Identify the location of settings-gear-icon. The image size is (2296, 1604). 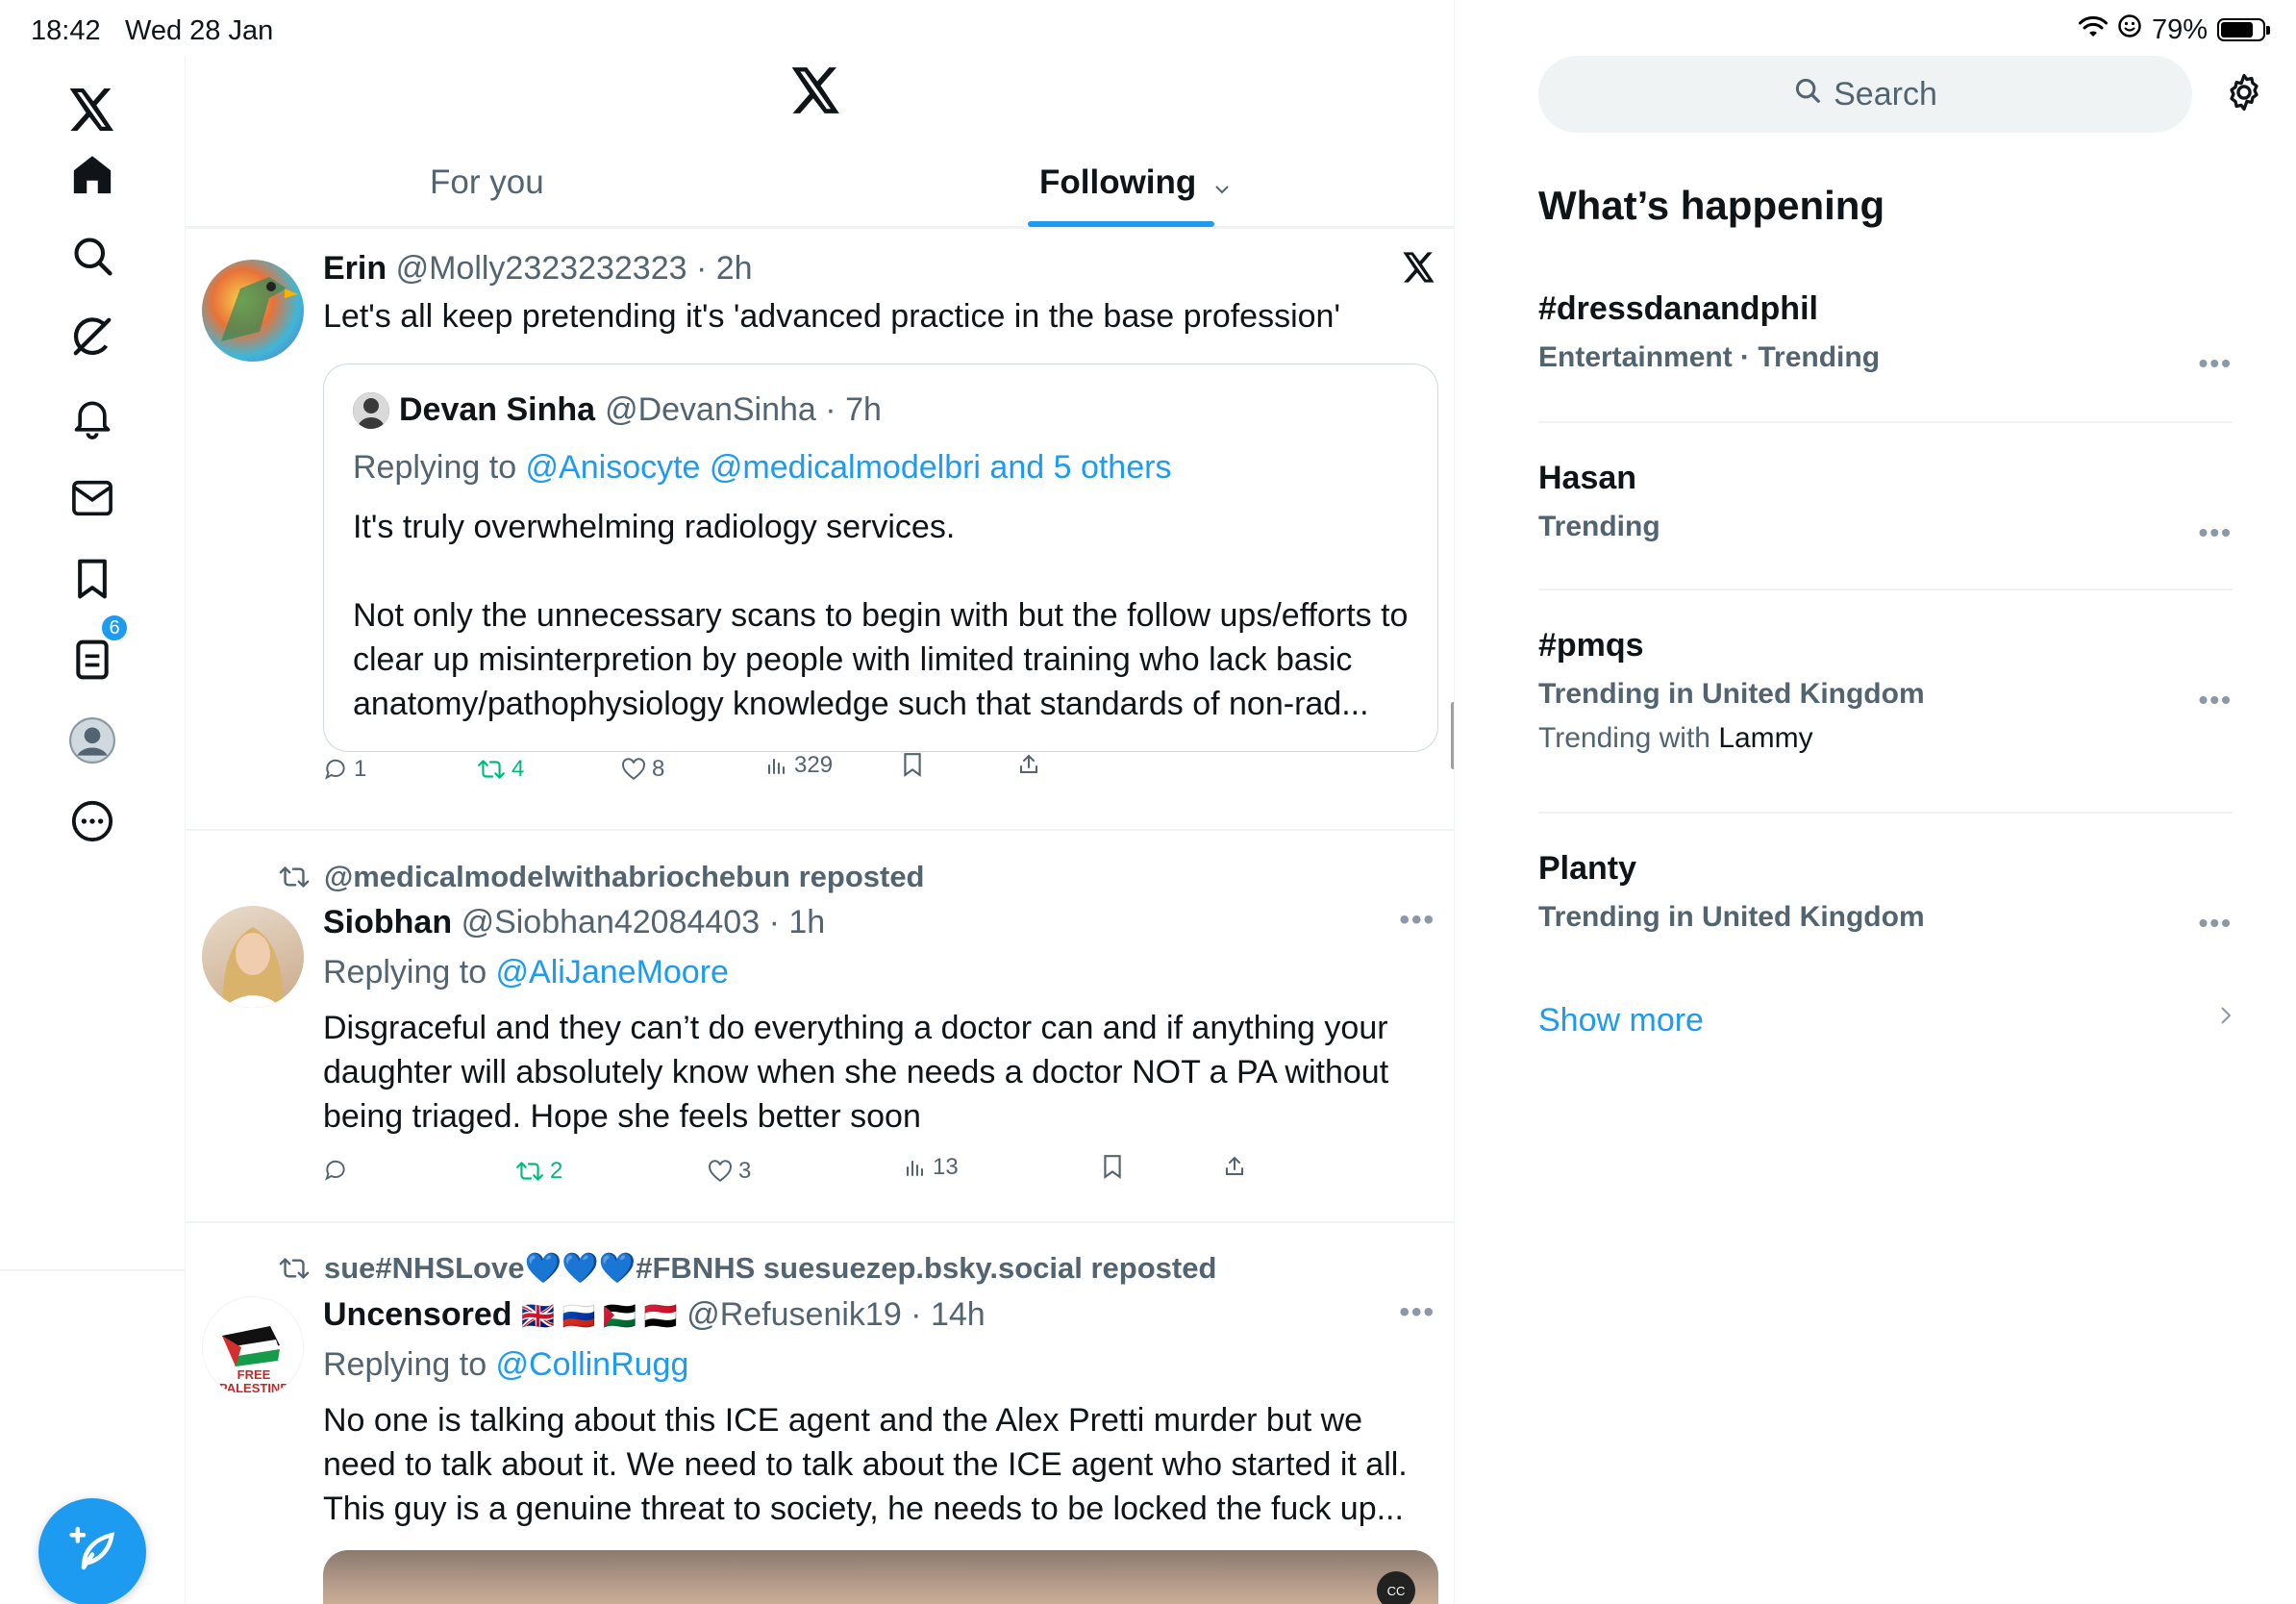
(2244, 94).